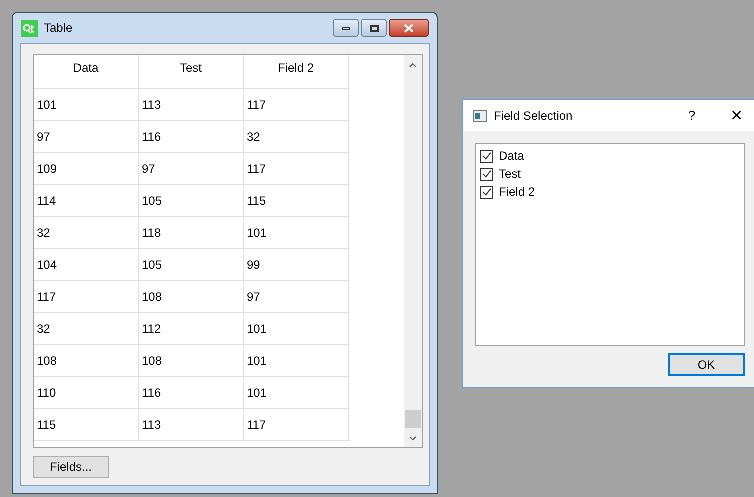 Image resolution: width=754 pixels, height=497 pixels. What do you see at coordinates (374, 28) in the screenshot?
I see `maximize-button` at bounding box center [374, 28].